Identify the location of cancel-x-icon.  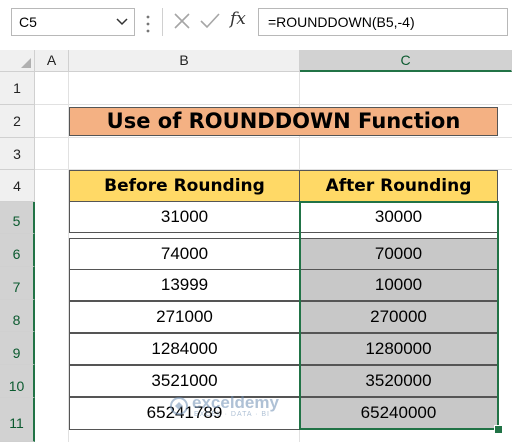
(182, 21).